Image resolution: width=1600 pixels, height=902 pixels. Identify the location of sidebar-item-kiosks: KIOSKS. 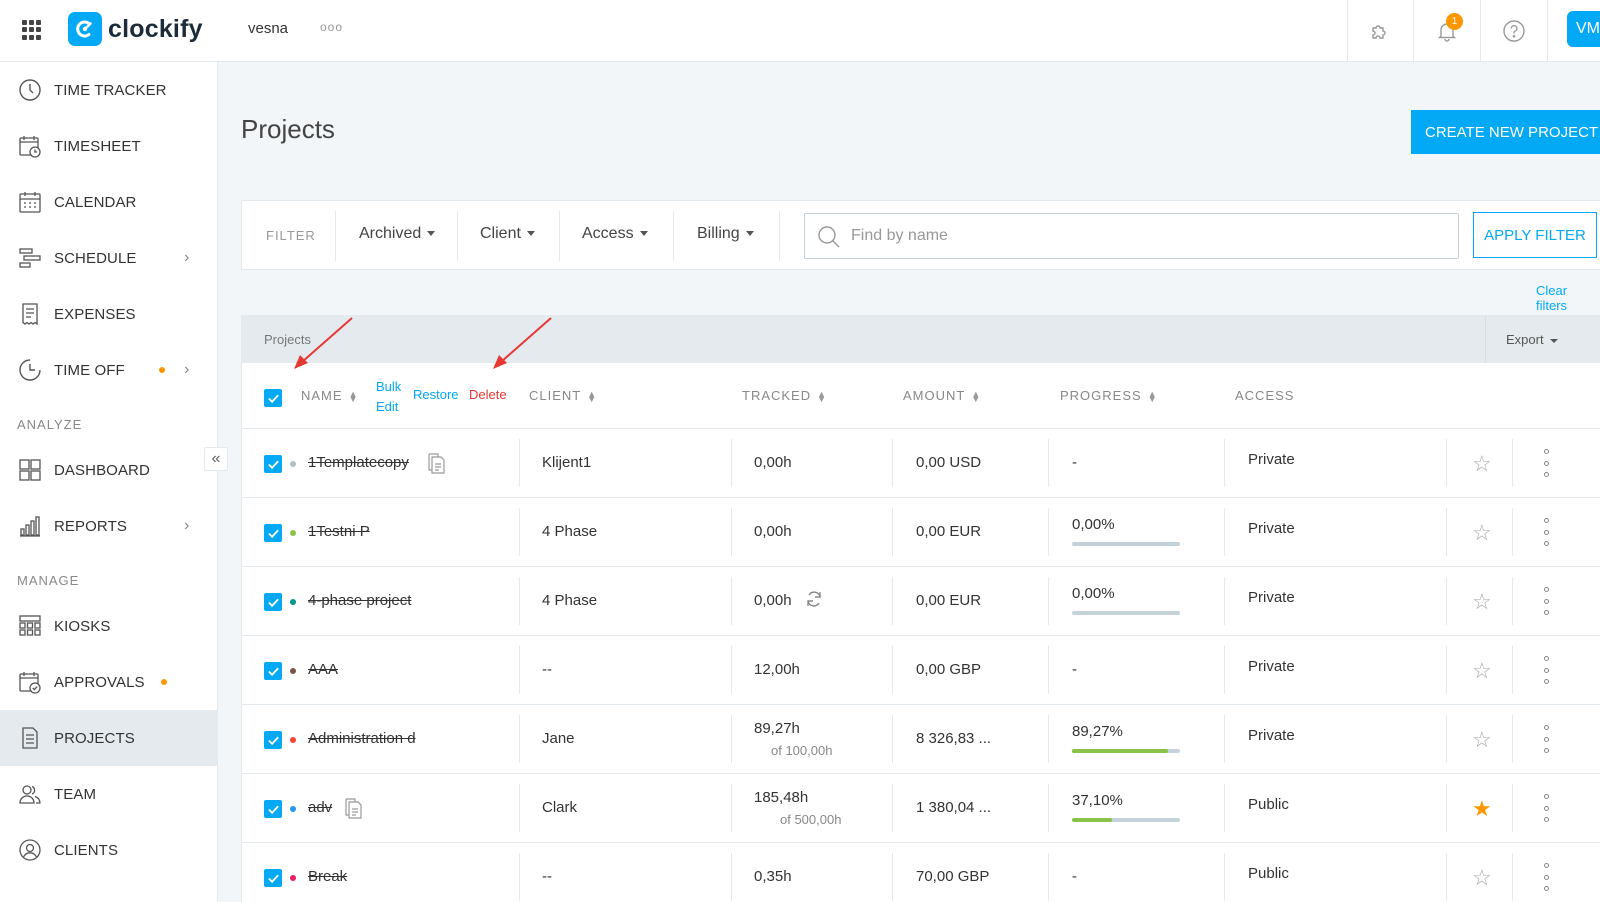
(109, 626).